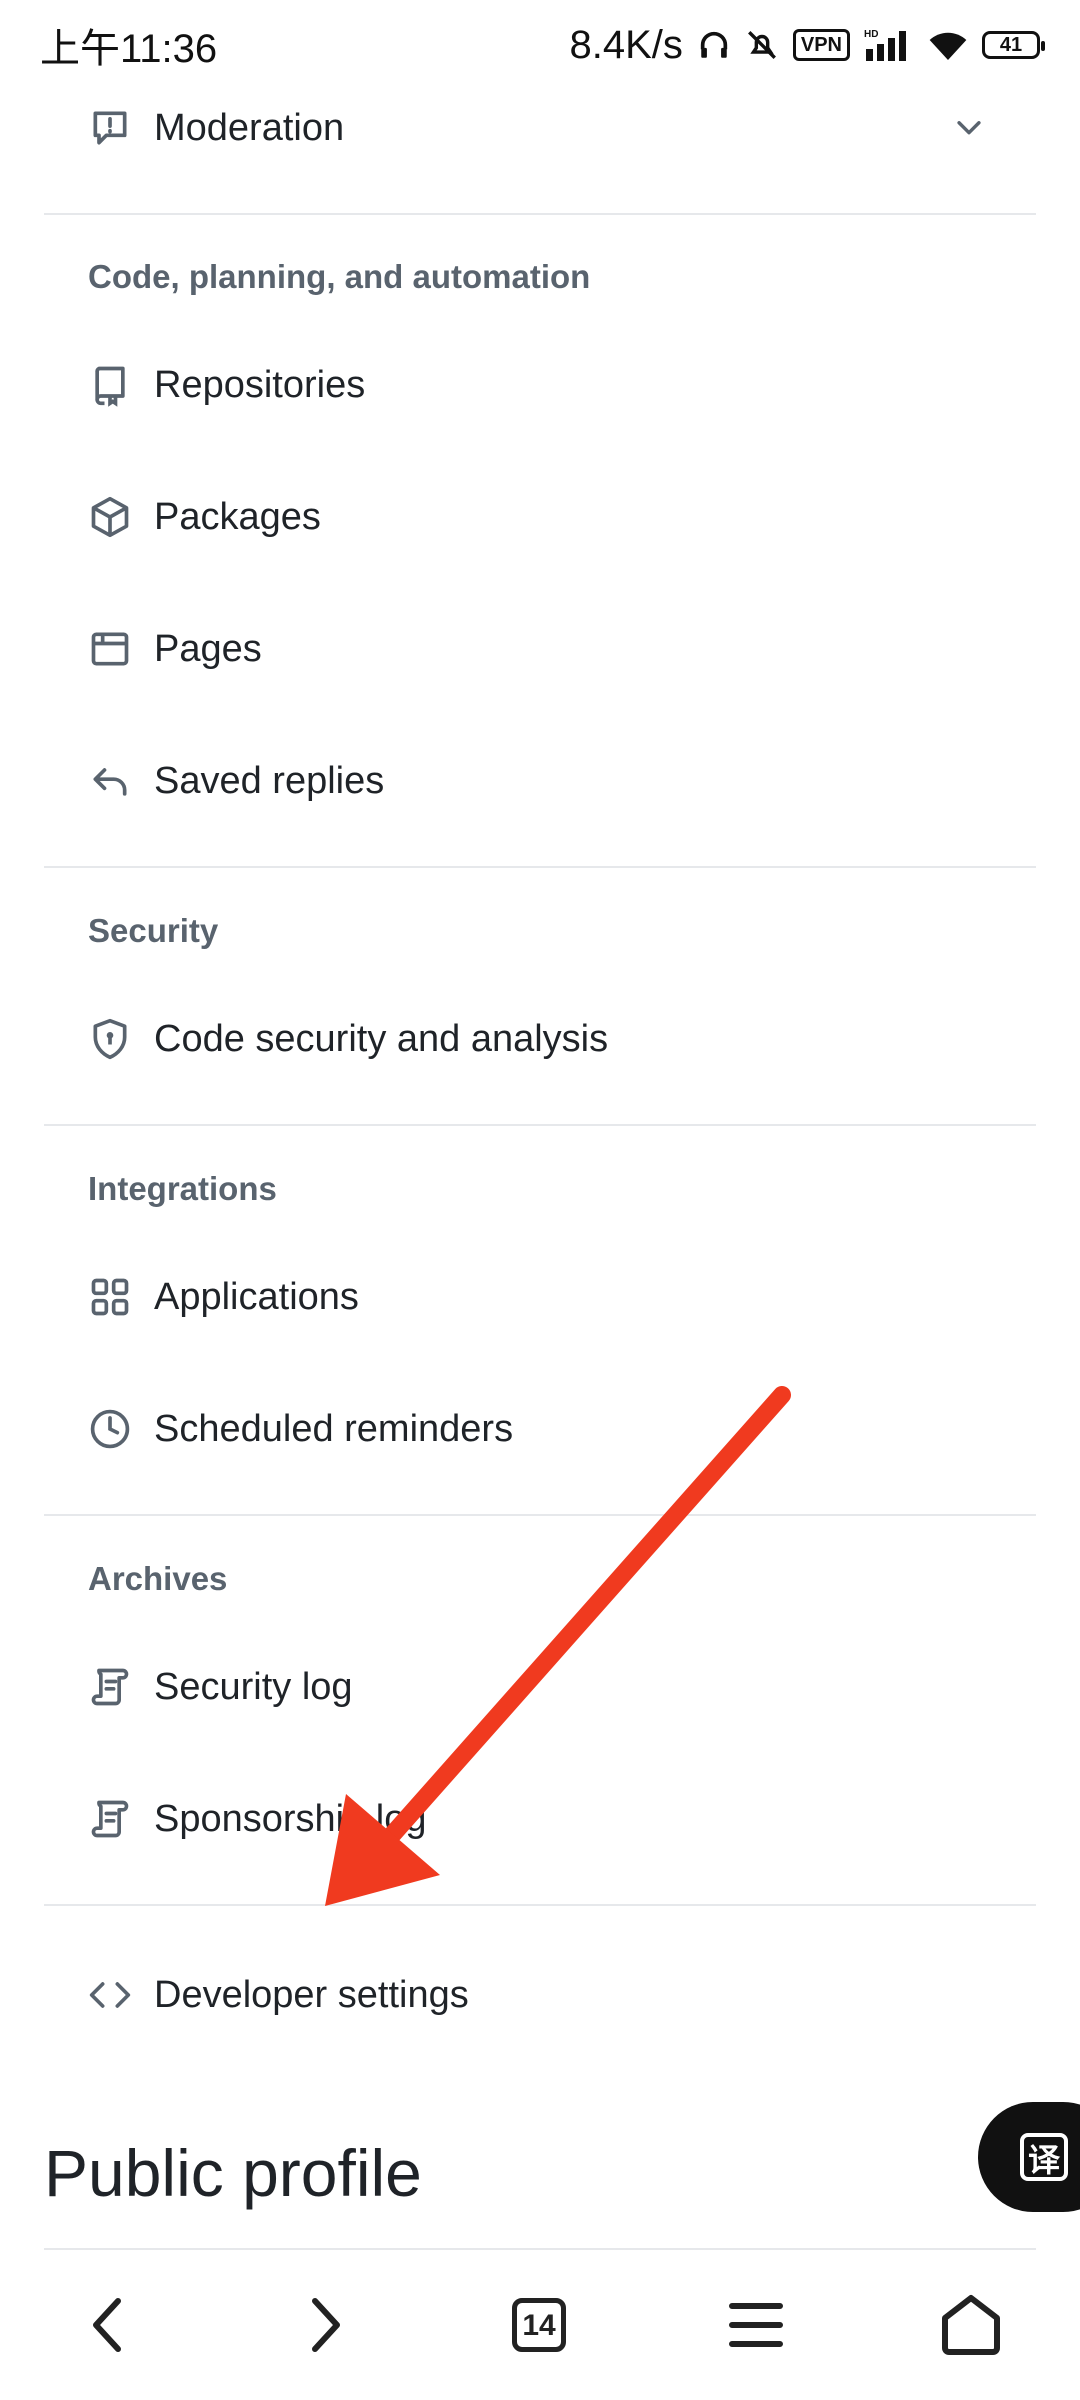  I want to click on forward-button, so click(325, 2325).